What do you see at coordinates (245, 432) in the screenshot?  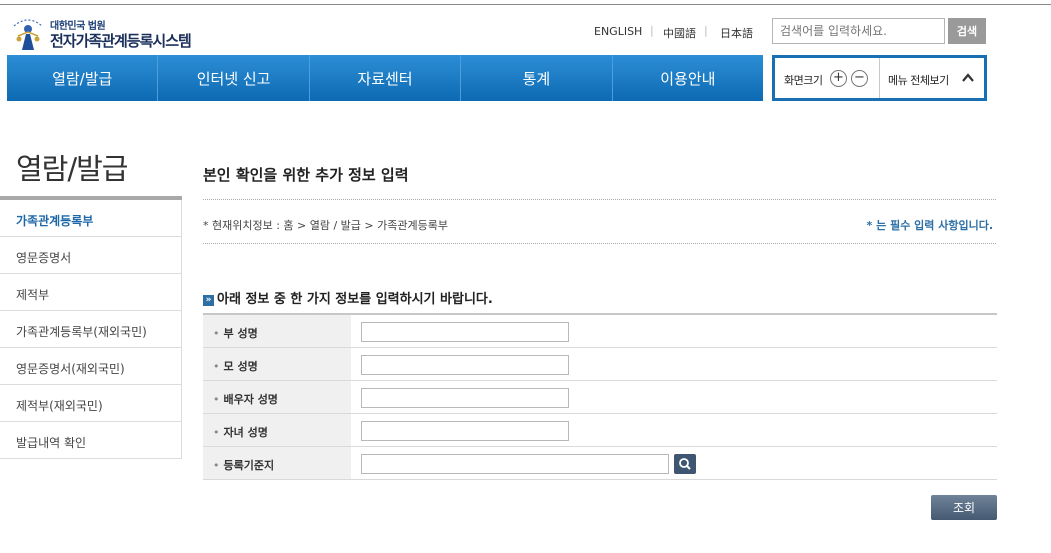 I see `field-label-text: 자녀 성명` at bounding box center [245, 432].